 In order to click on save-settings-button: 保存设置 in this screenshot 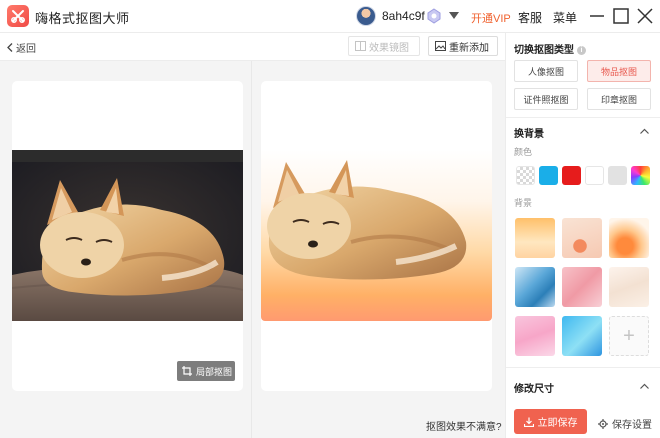, I will do `click(625, 423)`.